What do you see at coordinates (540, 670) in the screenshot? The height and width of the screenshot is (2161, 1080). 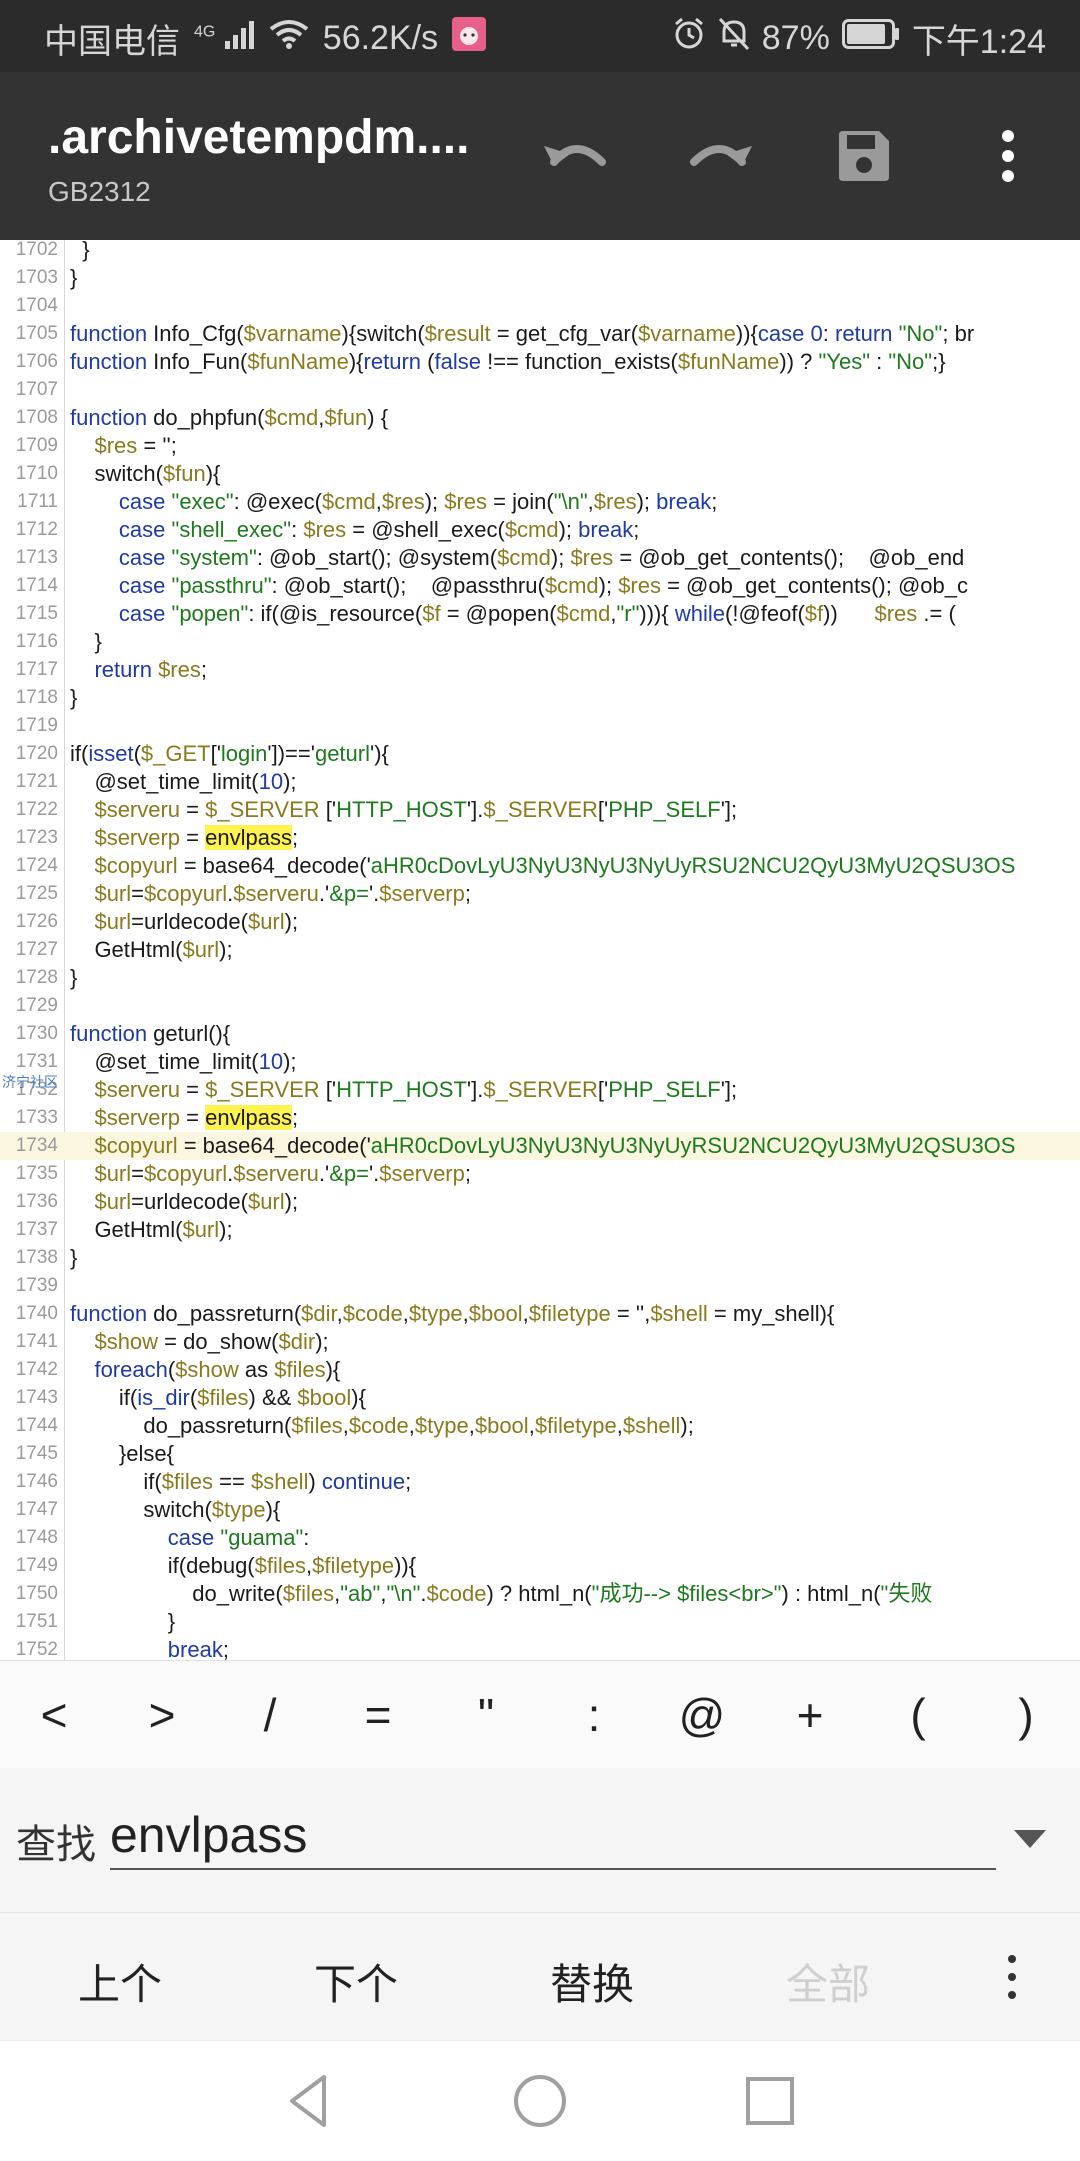 I see `code-line: 1717 return $res;` at bounding box center [540, 670].